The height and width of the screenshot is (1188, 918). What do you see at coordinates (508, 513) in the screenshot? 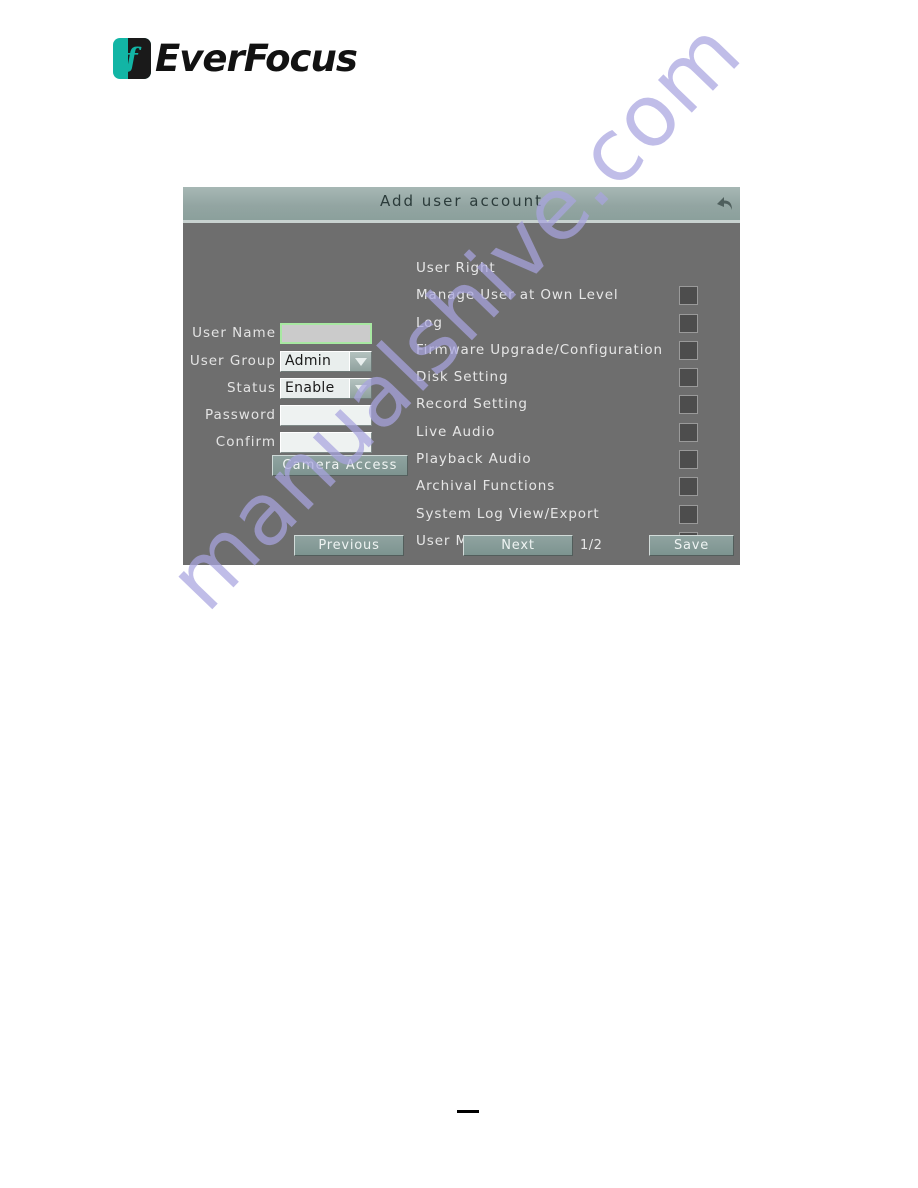
I see `permission-label: System Log View/Export` at bounding box center [508, 513].